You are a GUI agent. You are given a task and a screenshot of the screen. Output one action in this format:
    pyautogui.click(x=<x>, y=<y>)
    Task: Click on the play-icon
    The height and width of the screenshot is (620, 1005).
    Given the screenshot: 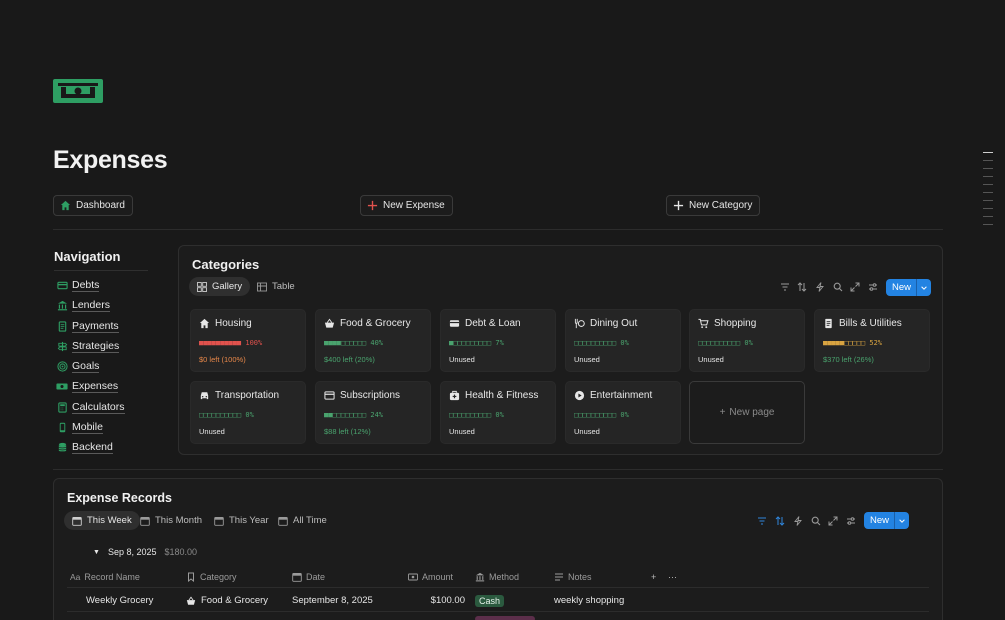 What is the action you would take?
    pyautogui.click(x=579, y=395)
    